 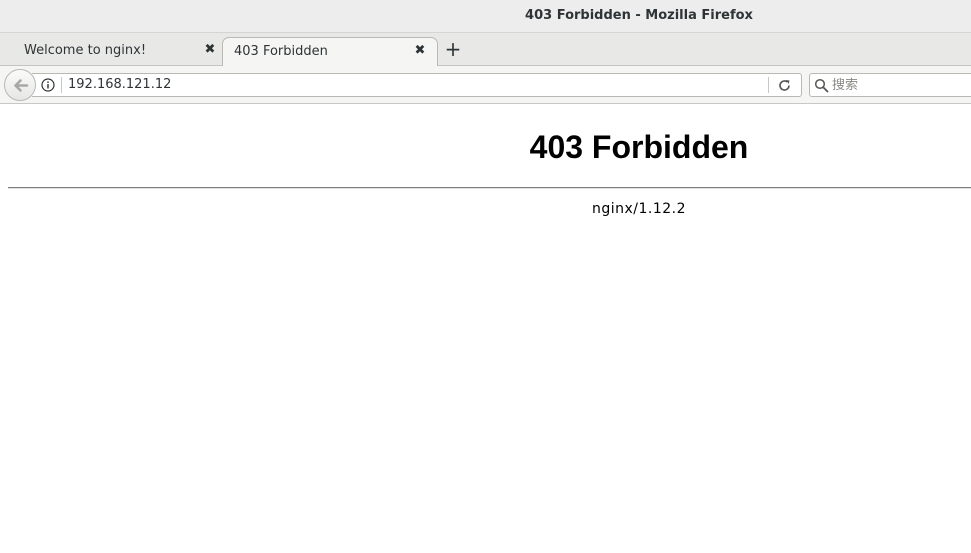 What do you see at coordinates (330, 51) in the screenshot?
I see `tab-403-forbidden: 403 Forbidden ✖` at bounding box center [330, 51].